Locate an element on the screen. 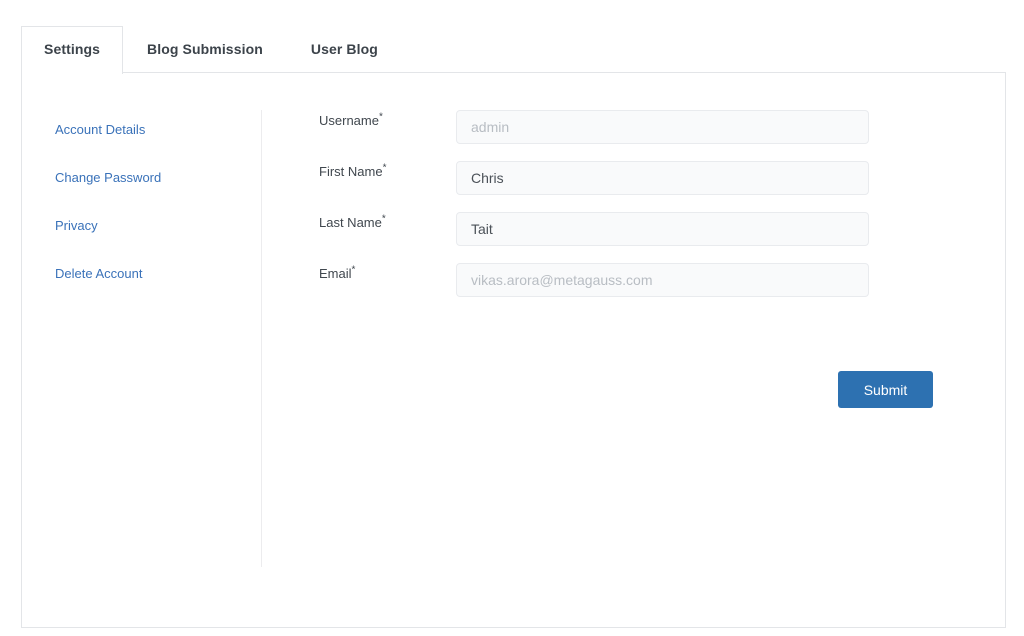 The height and width of the screenshot is (636, 1024). form-row-last-name: Last Name* is located at coordinates (646, 229).